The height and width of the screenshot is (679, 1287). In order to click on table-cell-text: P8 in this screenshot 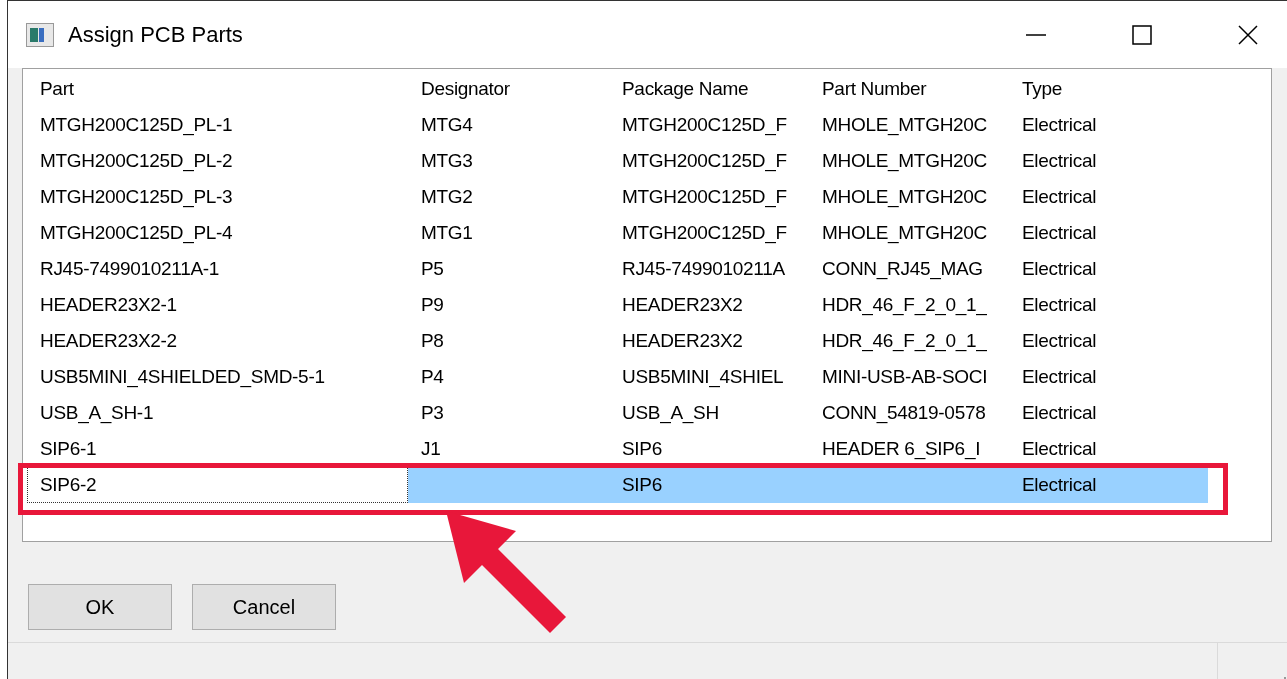, I will do `click(432, 341)`.